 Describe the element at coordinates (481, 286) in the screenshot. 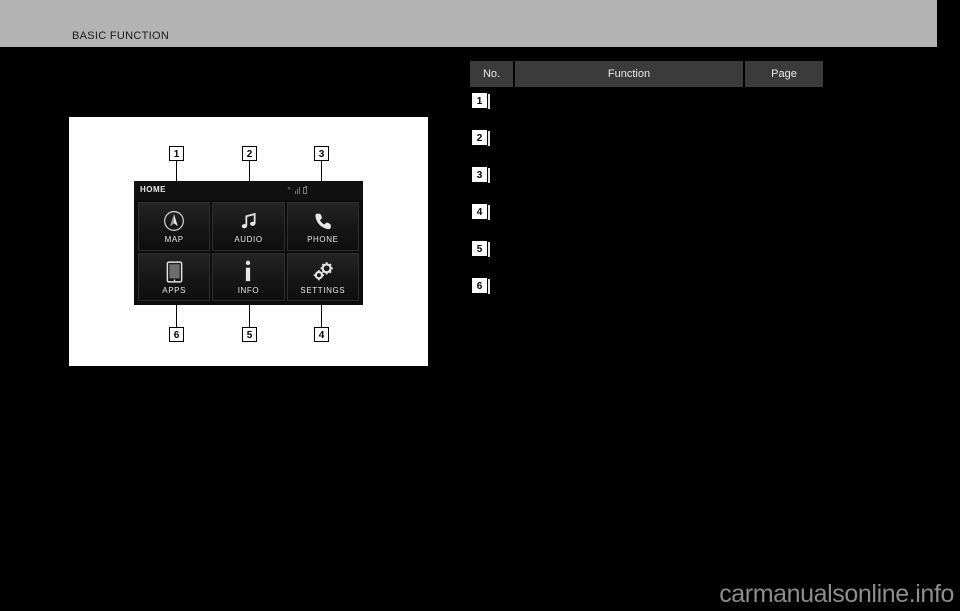

I see `row-number-badge: 6` at that location.